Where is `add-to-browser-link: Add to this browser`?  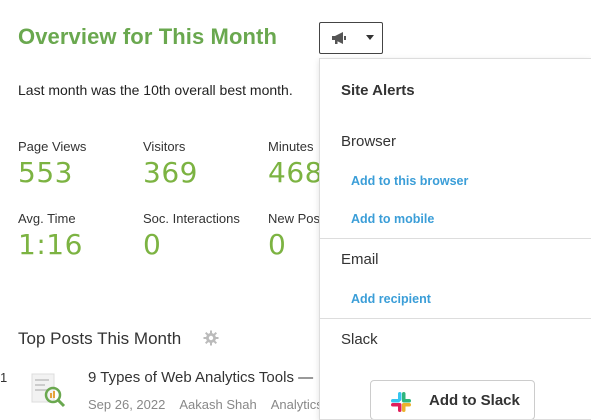 add-to-browser-link: Add to this browser is located at coordinates (409, 181).